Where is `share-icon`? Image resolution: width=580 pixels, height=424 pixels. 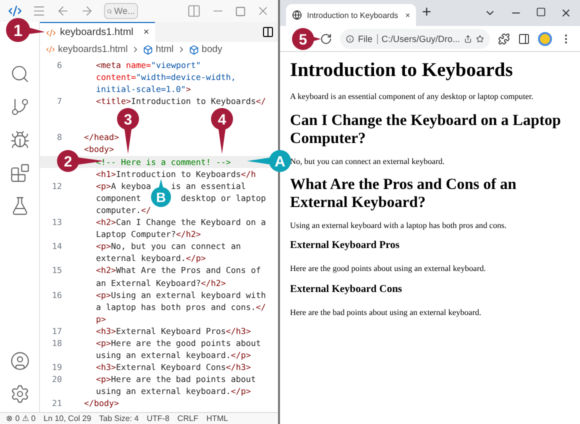 share-icon is located at coordinates (468, 39).